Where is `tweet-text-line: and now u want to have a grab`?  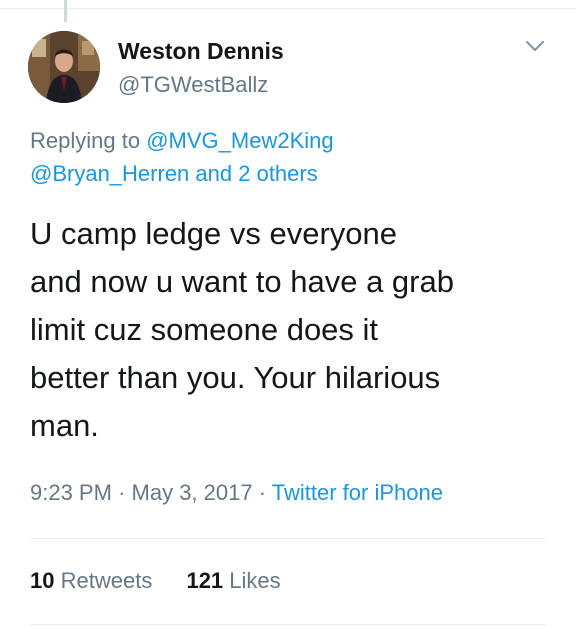 tweet-text-line: and now u want to have a grab is located at coordinates (242, 281).